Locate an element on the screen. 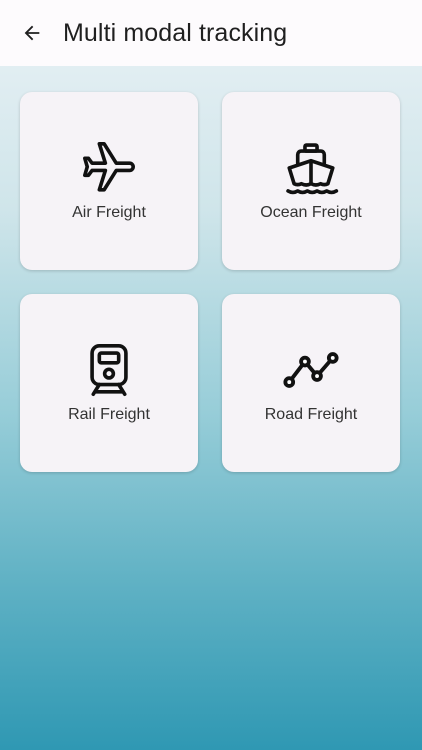 The image size is (422, 750). rail-freight-card: Rail Freight is located at coordinates (109, 383).